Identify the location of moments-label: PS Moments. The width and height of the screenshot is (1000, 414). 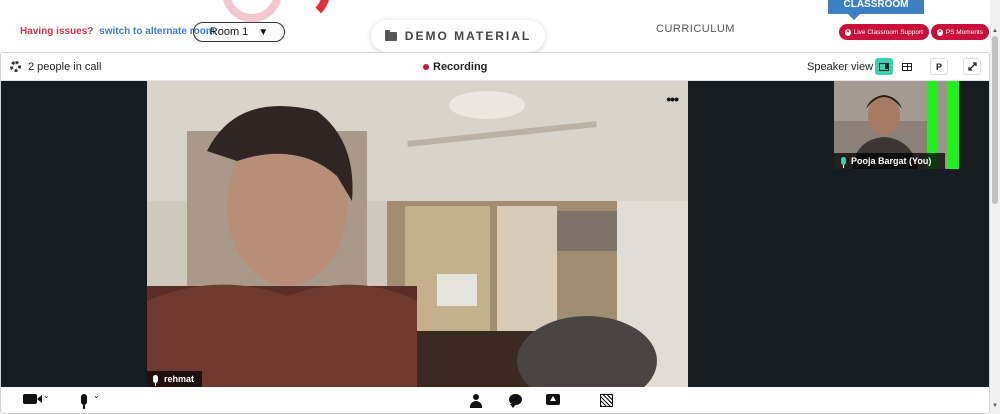
(964, 32).